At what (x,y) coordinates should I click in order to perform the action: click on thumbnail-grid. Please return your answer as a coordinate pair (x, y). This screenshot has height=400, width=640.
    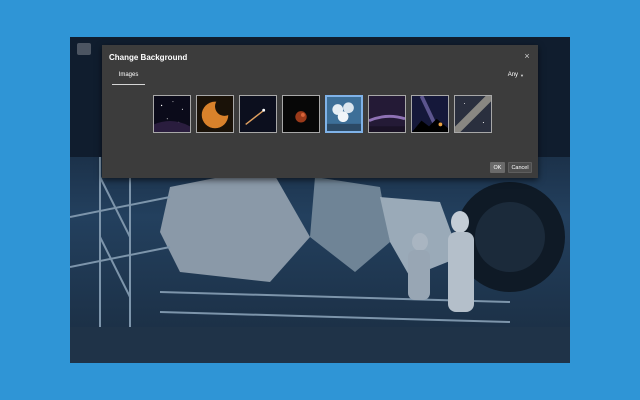
    Looking at the image, I should click on (322, 114).